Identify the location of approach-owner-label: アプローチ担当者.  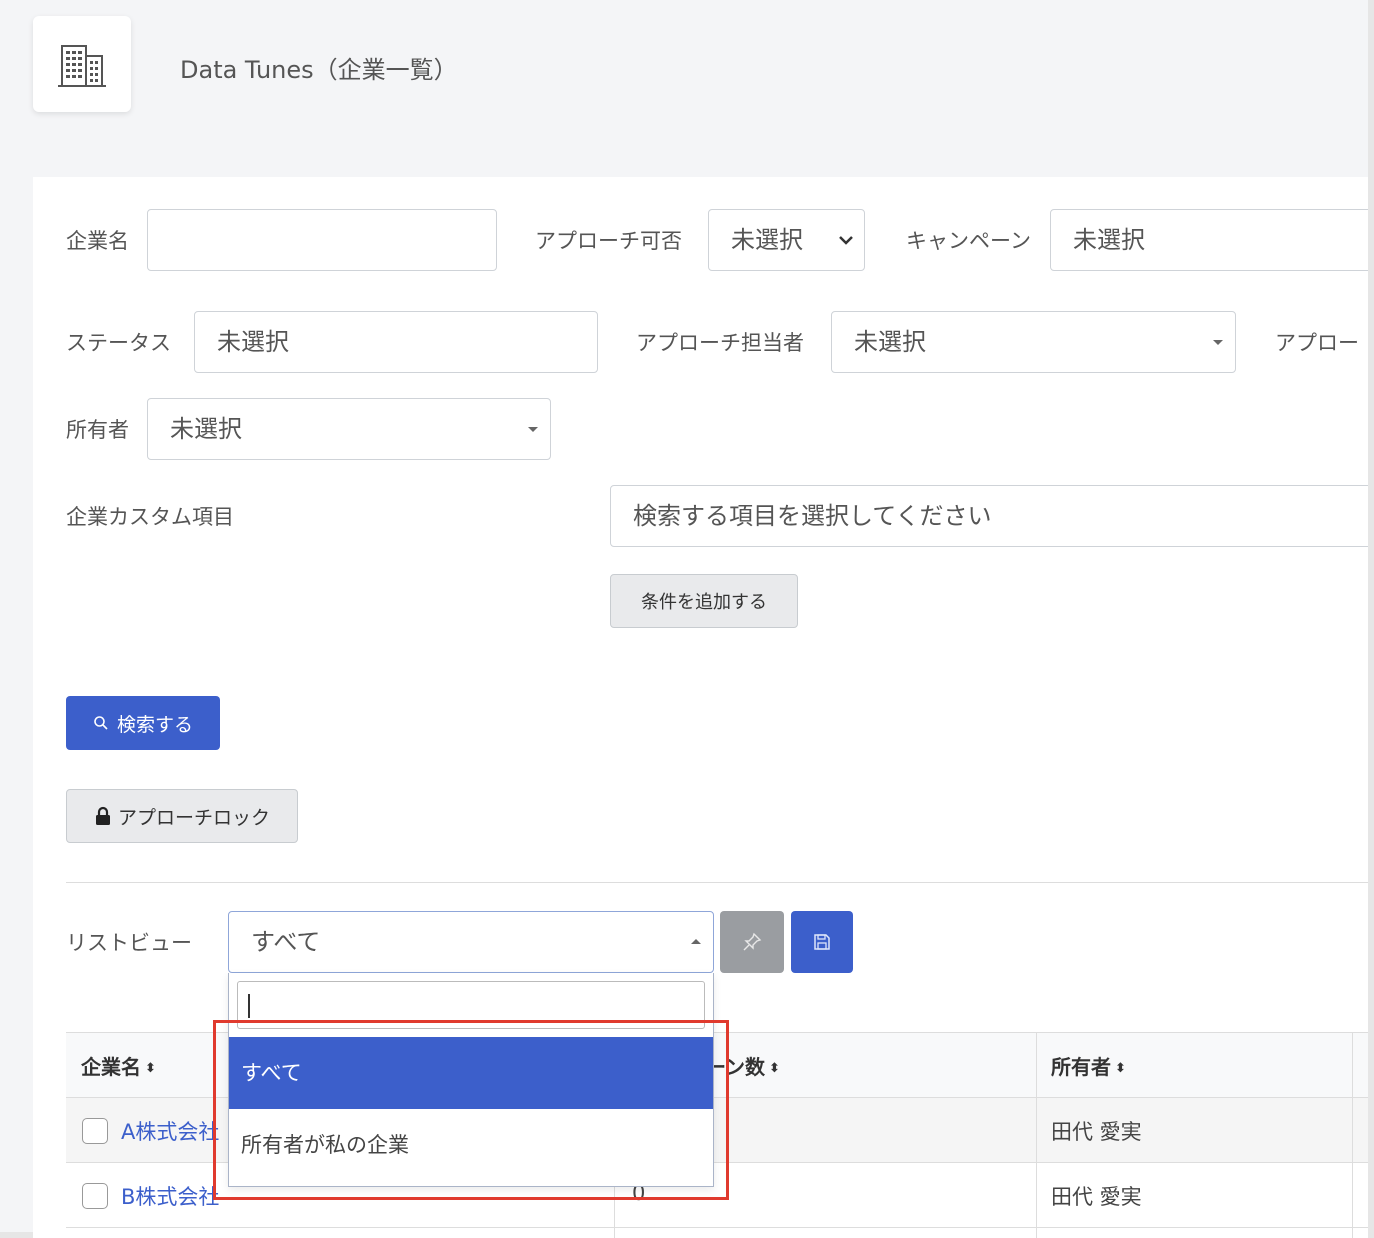
(720, 343).